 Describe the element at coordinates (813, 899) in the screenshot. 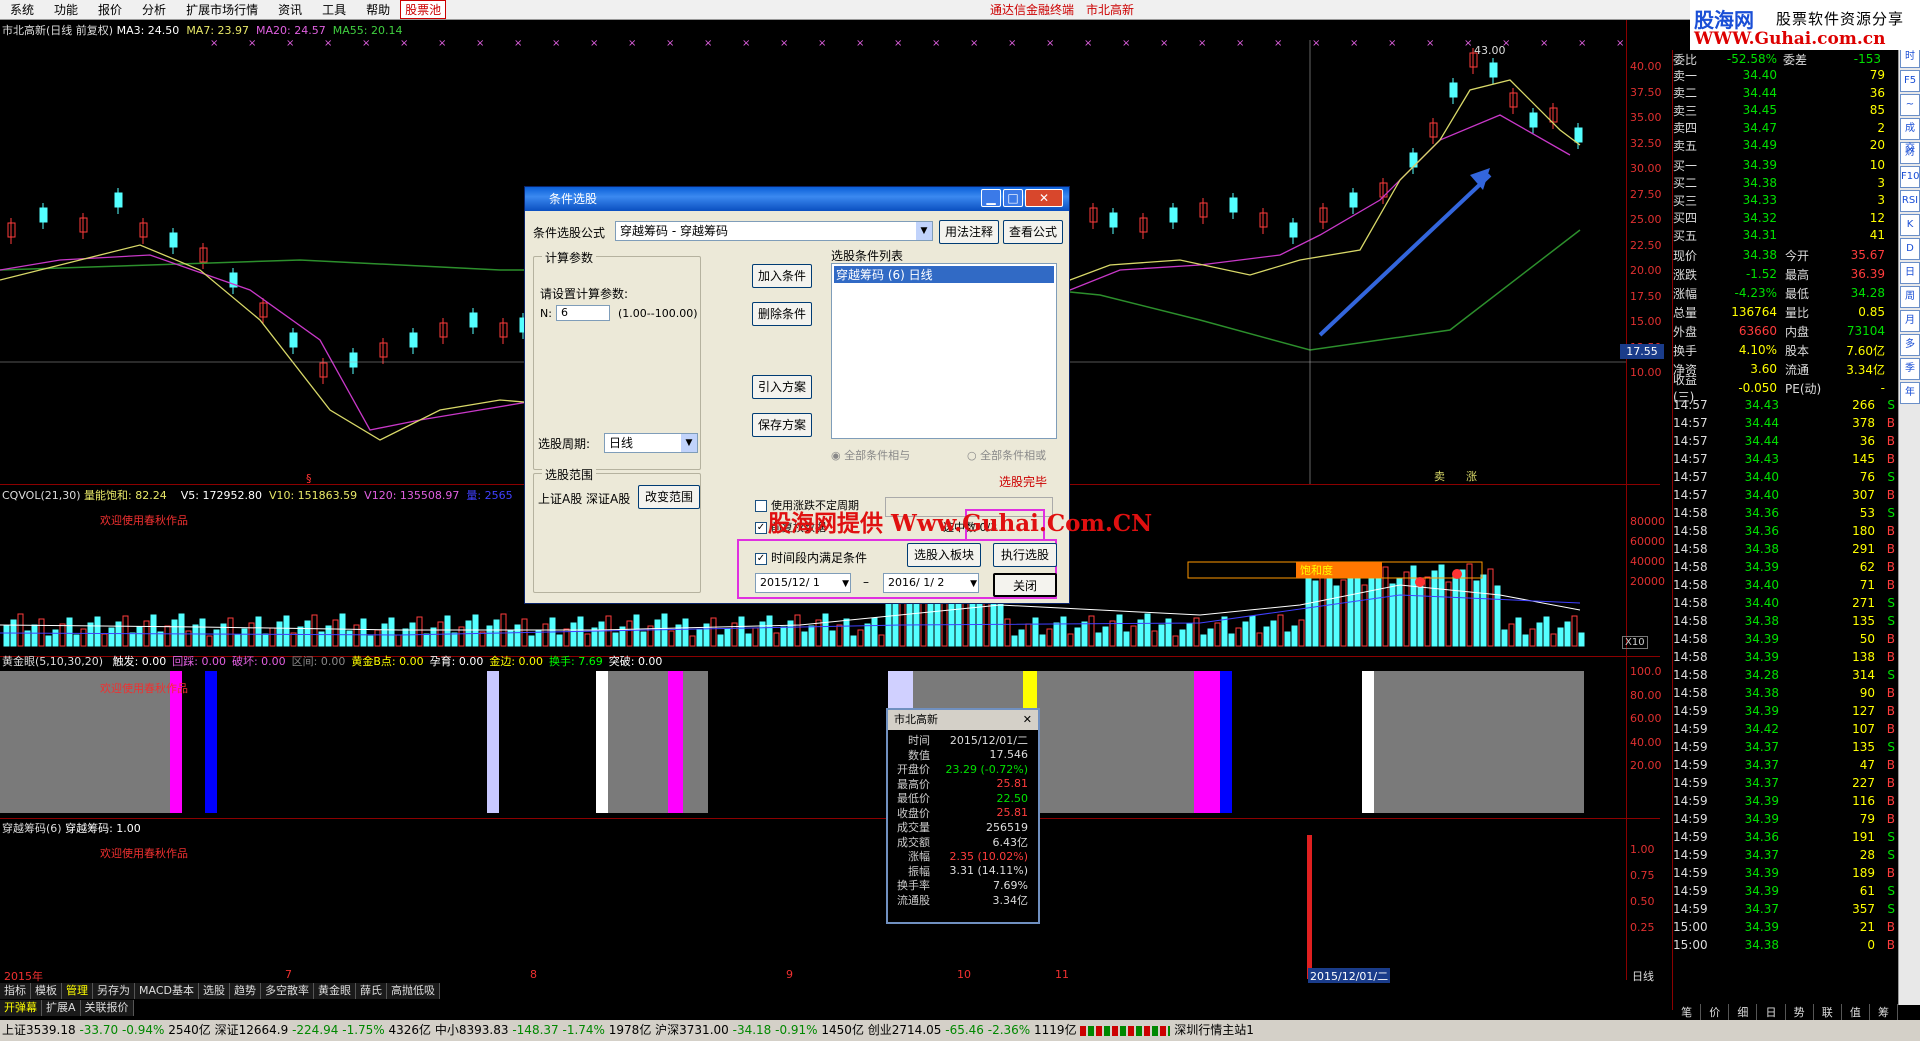

I see `chip-chart` at that location.